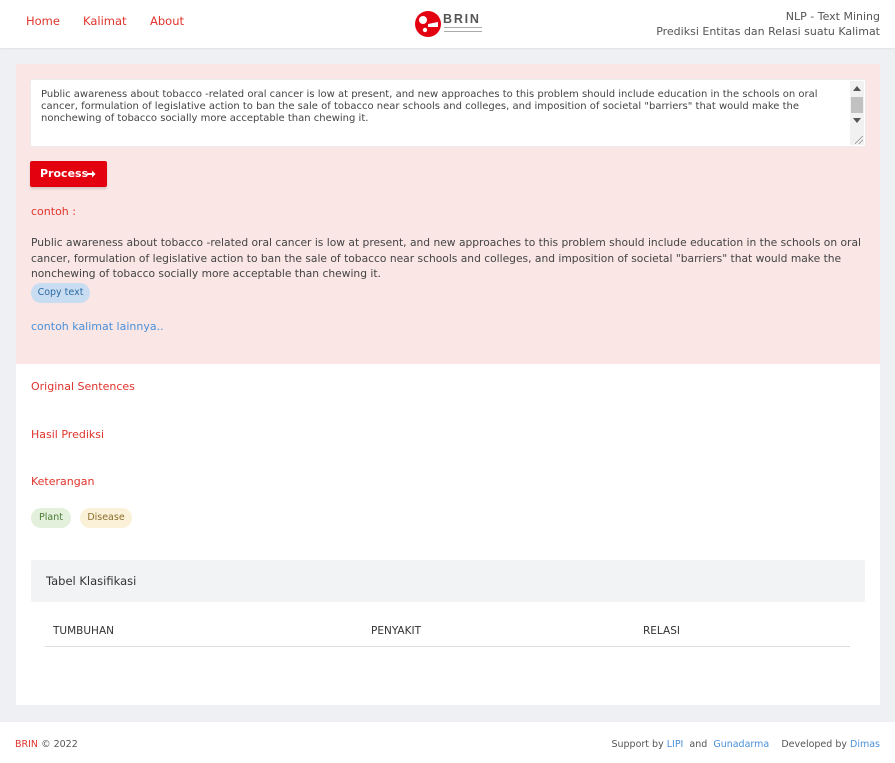 The height and width of the screenshot is (763, 895). I want to click on disease-legend-badge: Disease, so click(106, 518).